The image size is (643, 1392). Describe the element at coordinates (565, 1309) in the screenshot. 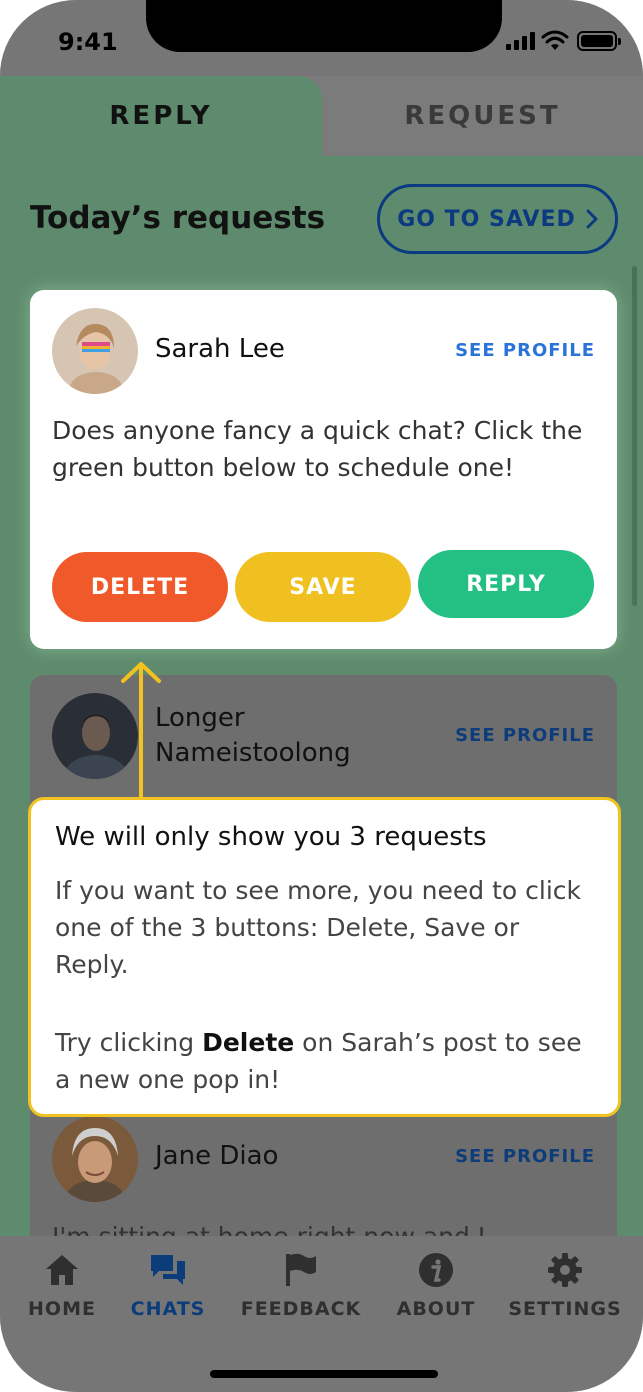

I see `nav-label-settings: SETTINGS` at that location.